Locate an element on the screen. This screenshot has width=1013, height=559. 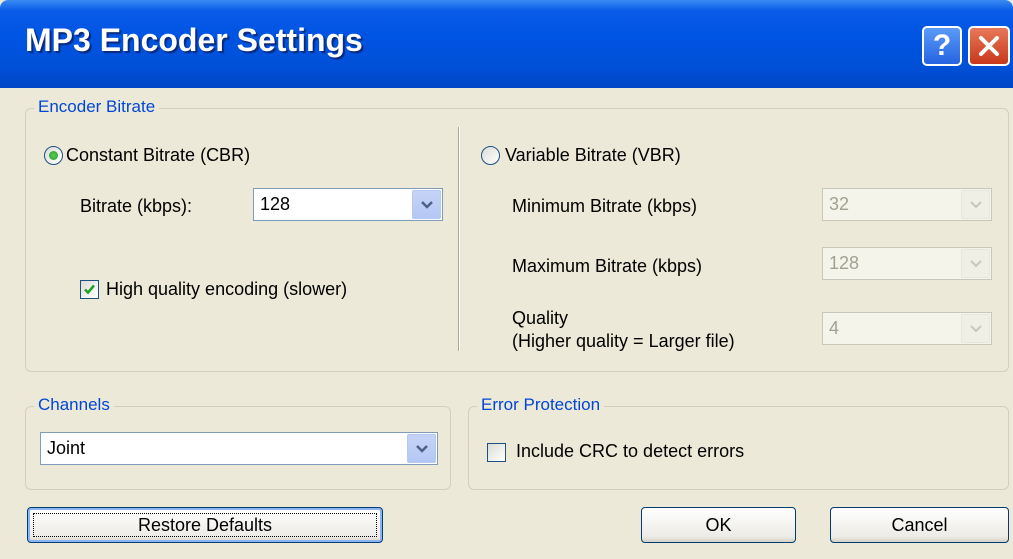
channels-legend: Channels is located at coordinates (74, 405).